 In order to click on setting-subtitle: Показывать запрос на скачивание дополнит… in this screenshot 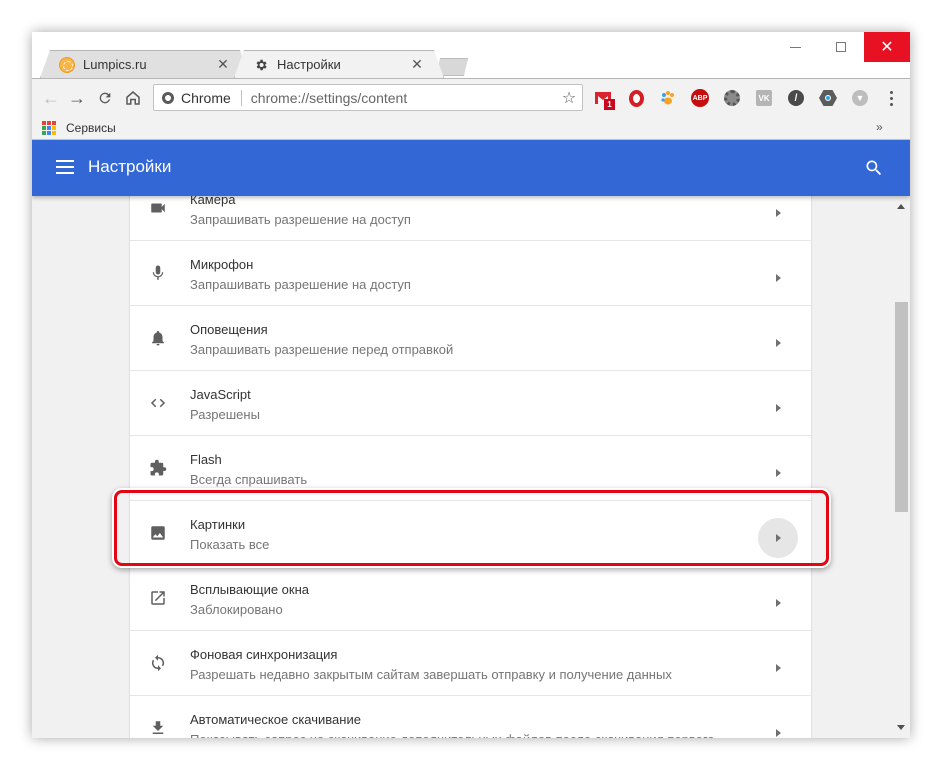, I will do `click(452, 735)`.